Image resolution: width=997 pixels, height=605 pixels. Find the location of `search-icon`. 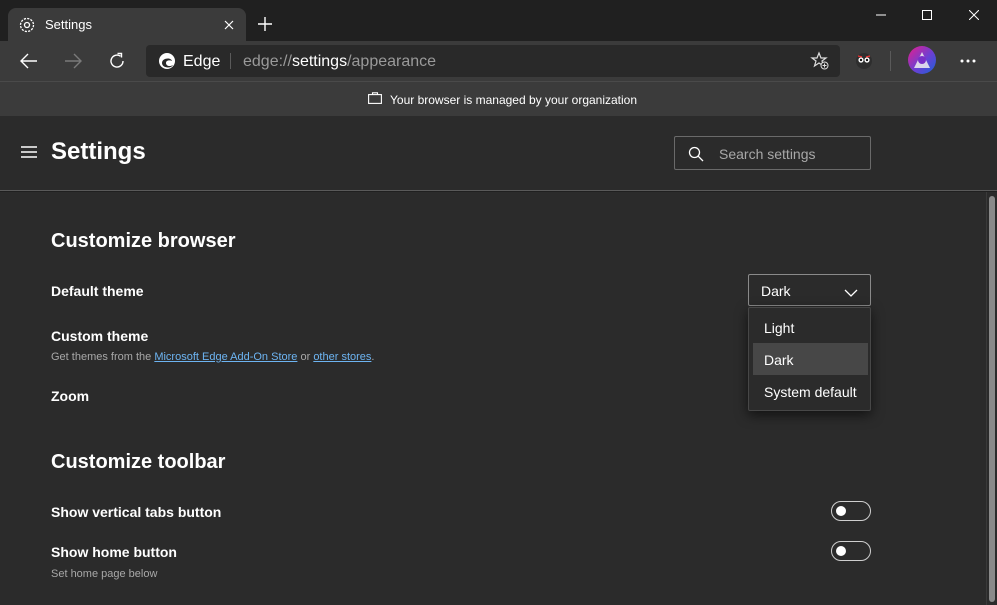

search-icon is located at coordinates (696, 154).